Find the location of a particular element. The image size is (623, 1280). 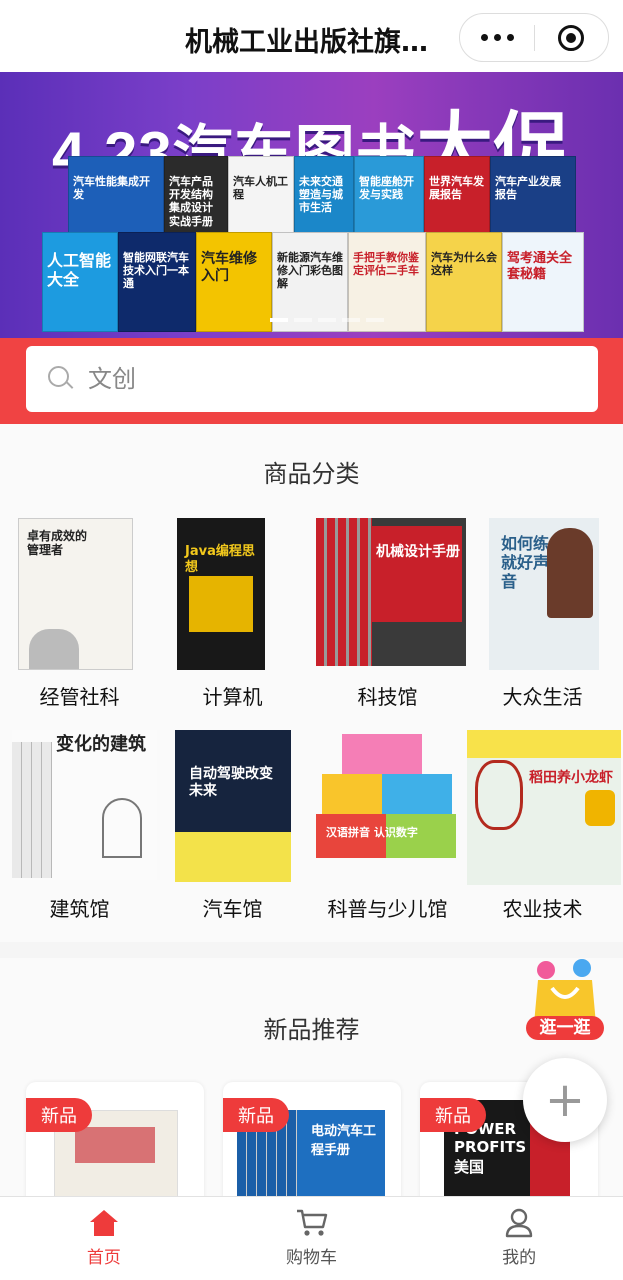

user-icon is located at coordinates (519, 1223).